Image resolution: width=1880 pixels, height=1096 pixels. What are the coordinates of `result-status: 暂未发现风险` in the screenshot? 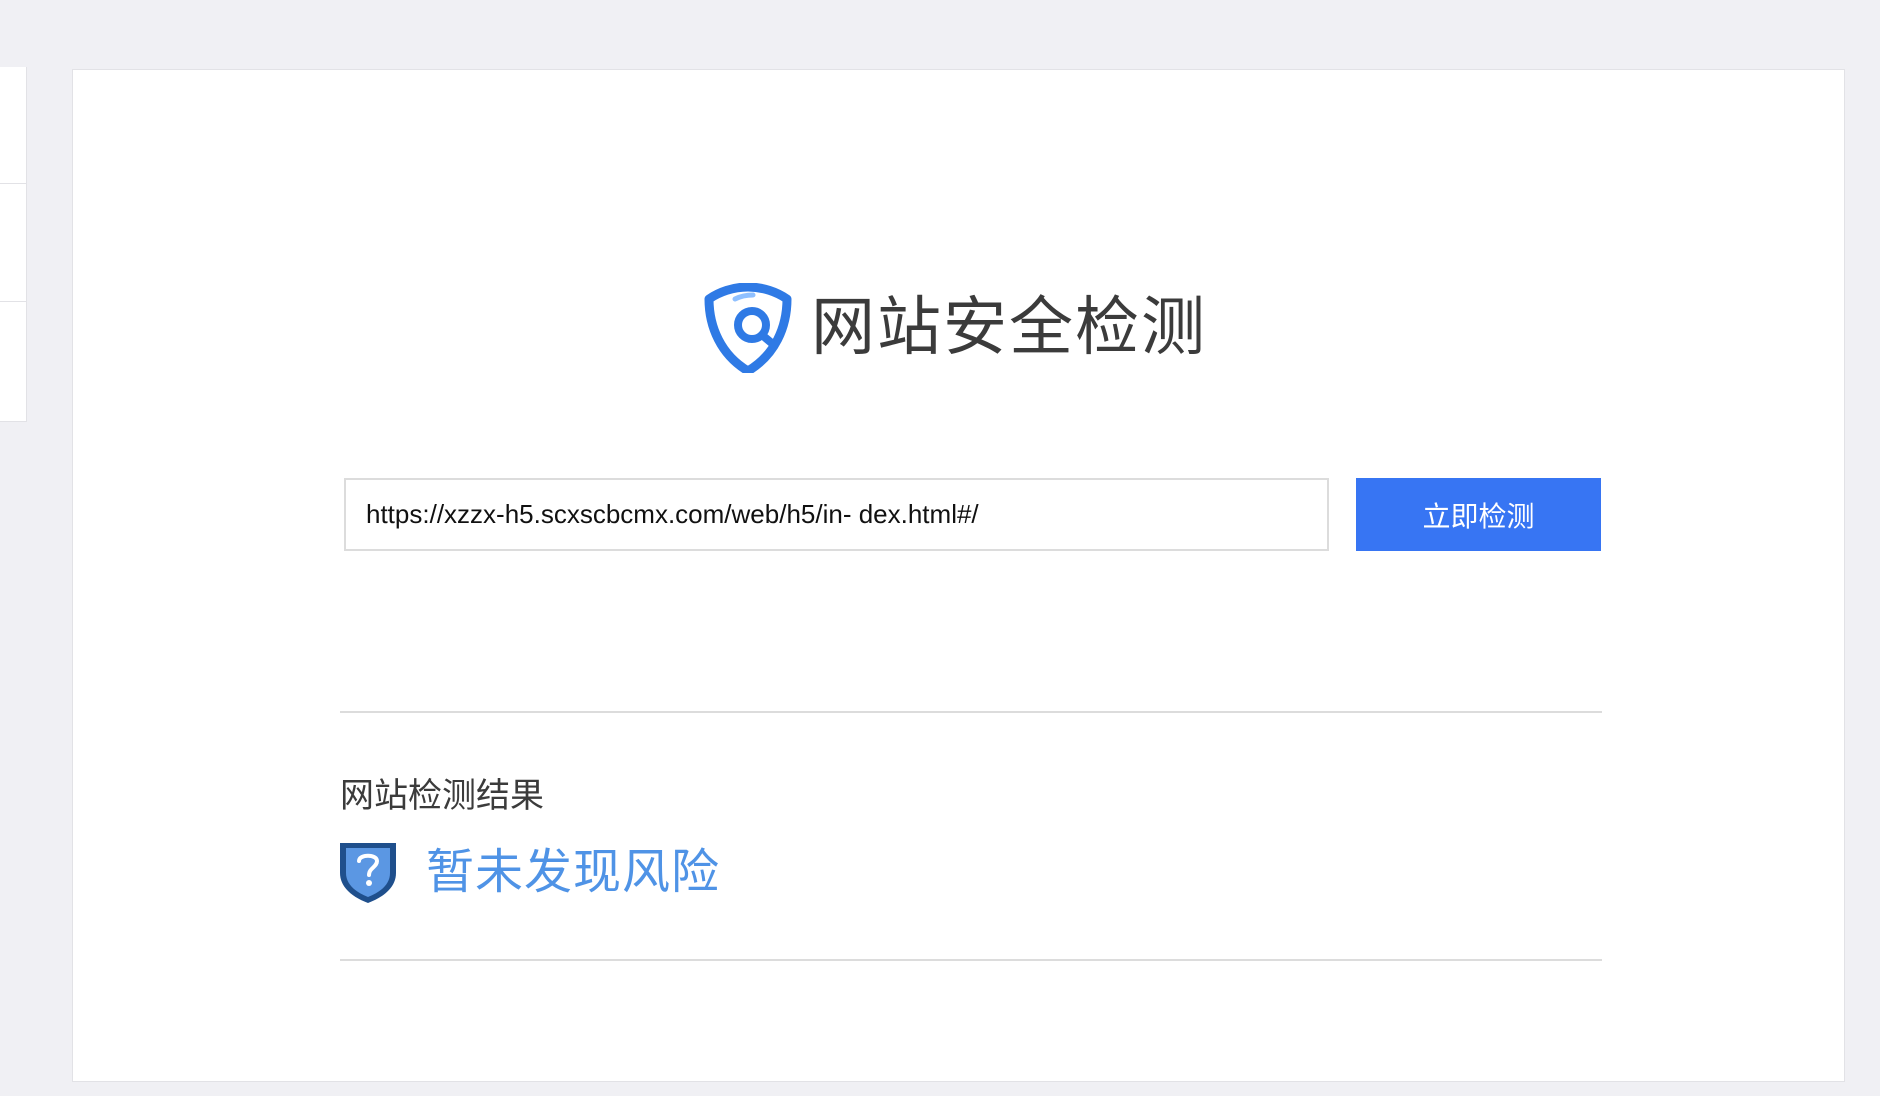 It's located at (529, 872).